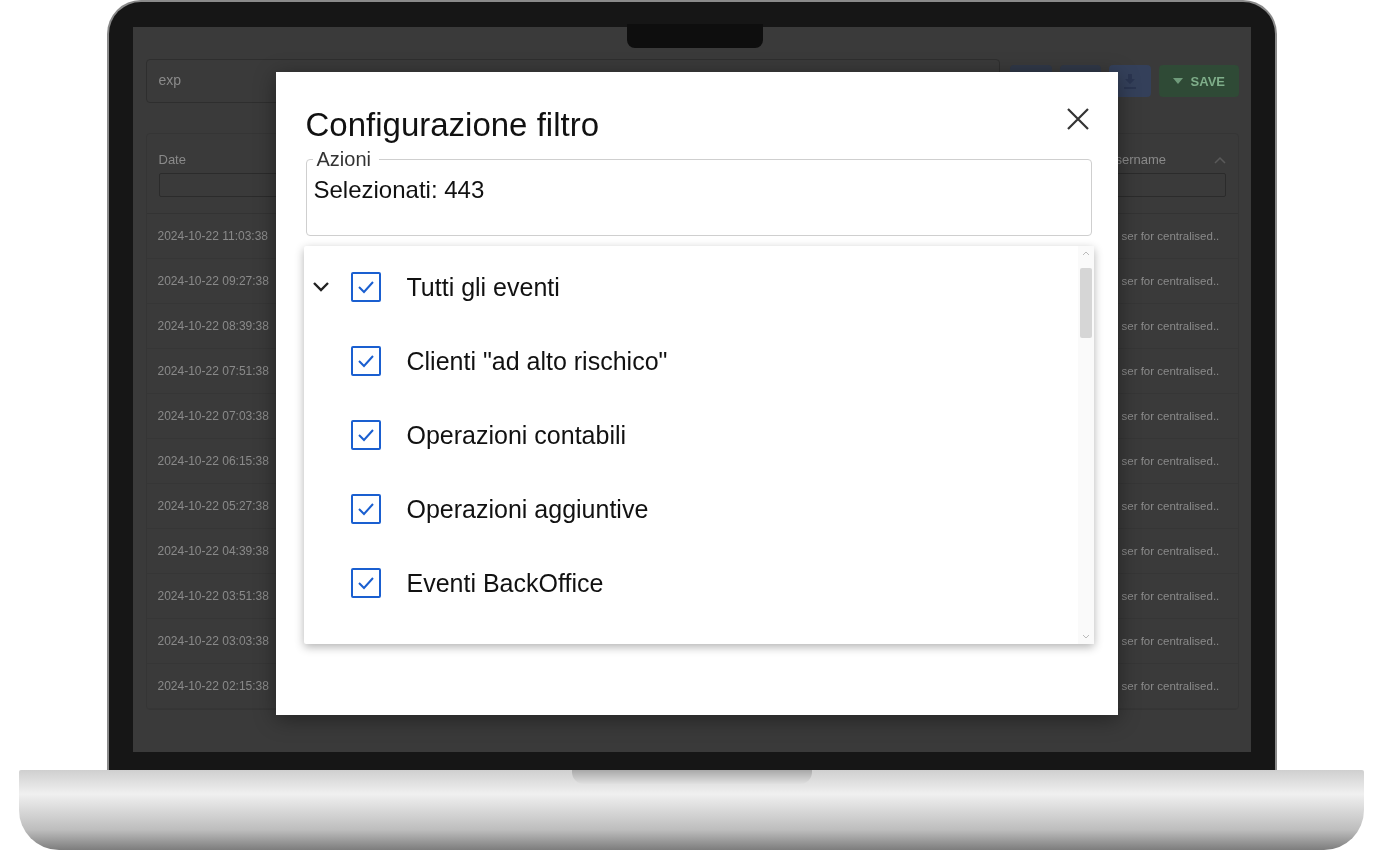 This screenshot has height=864, width=1383. What do you see at coordinates (505, 583) in the screenshot?
I see `option-label: Eventi BackOffice` at bounding box center [505, 583].